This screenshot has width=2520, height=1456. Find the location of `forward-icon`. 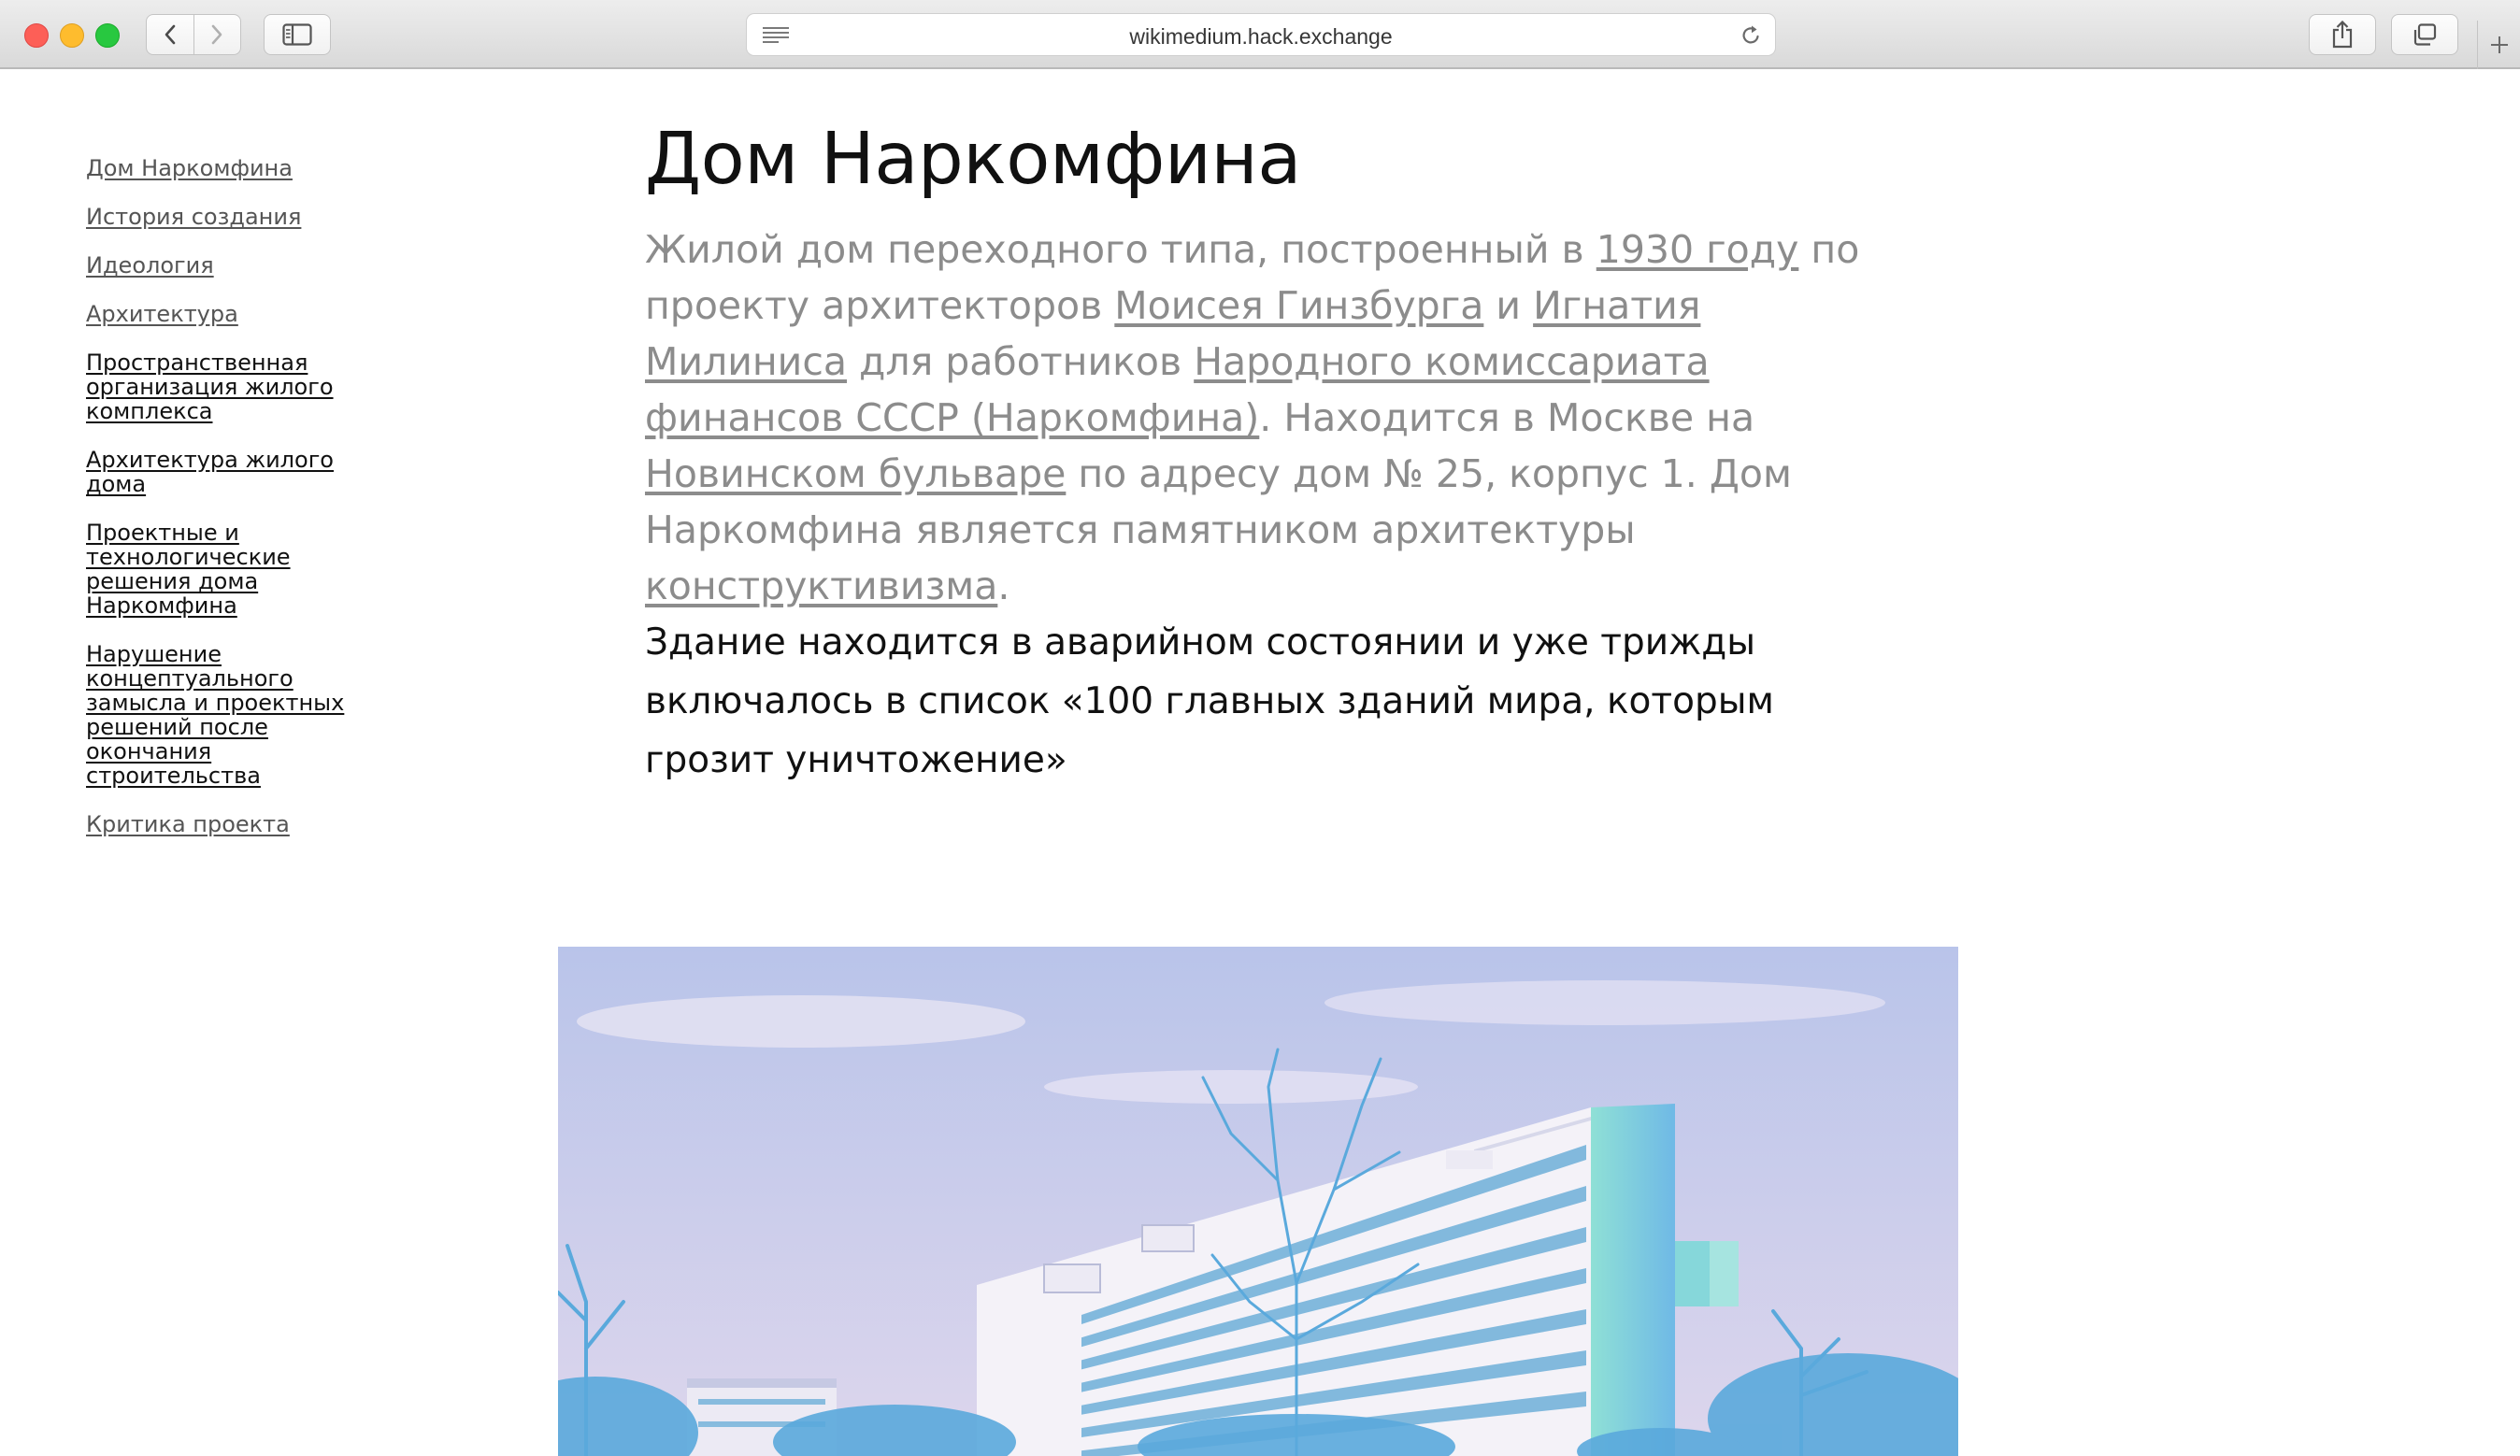

forward-icon is located at coordinates (216, 34).